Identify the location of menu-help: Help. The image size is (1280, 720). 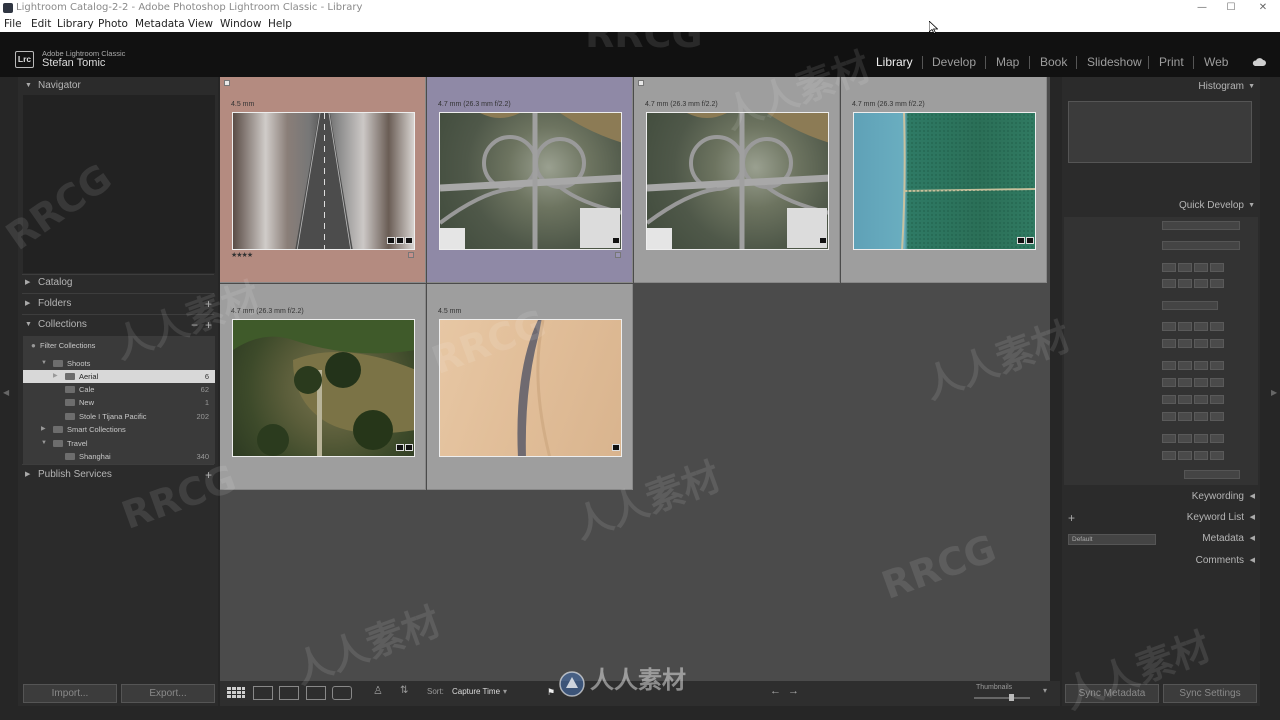
(280, 24).